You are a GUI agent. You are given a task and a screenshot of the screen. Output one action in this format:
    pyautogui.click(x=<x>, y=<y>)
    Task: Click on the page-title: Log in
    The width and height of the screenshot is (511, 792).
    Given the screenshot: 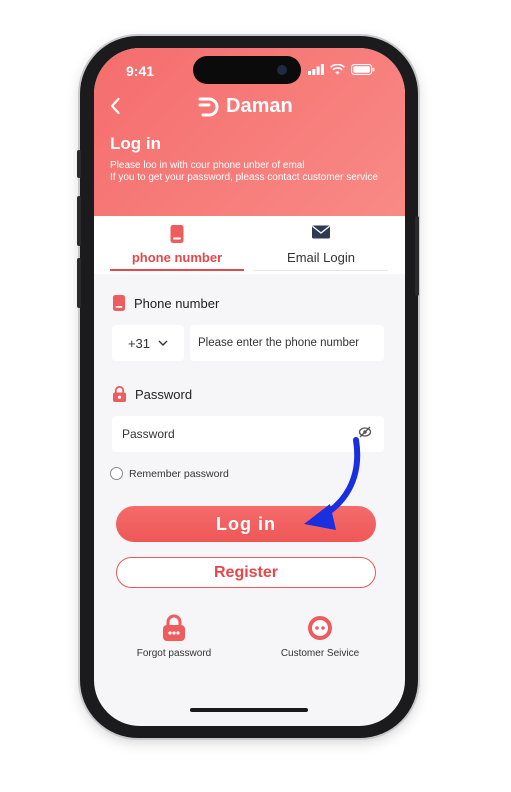 What is the action you would take?
    pyautogui.click(x=135, y=143)
    